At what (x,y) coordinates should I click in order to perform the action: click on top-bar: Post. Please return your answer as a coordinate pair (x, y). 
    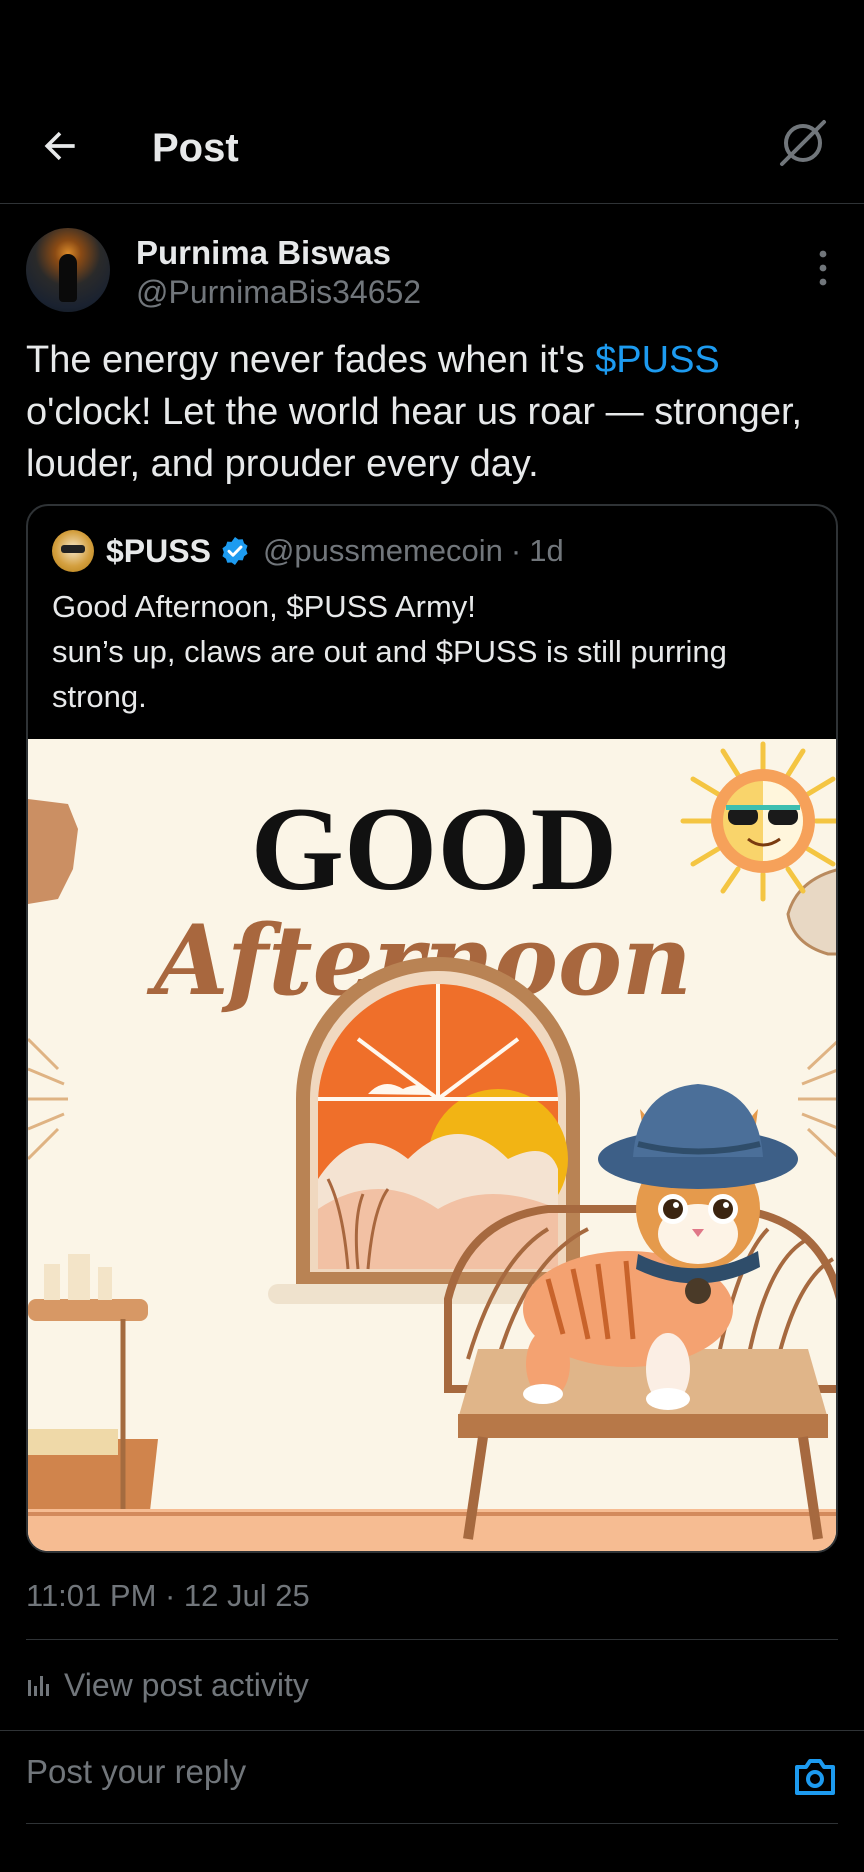
    Looking at the image, I should click on (432, 147).